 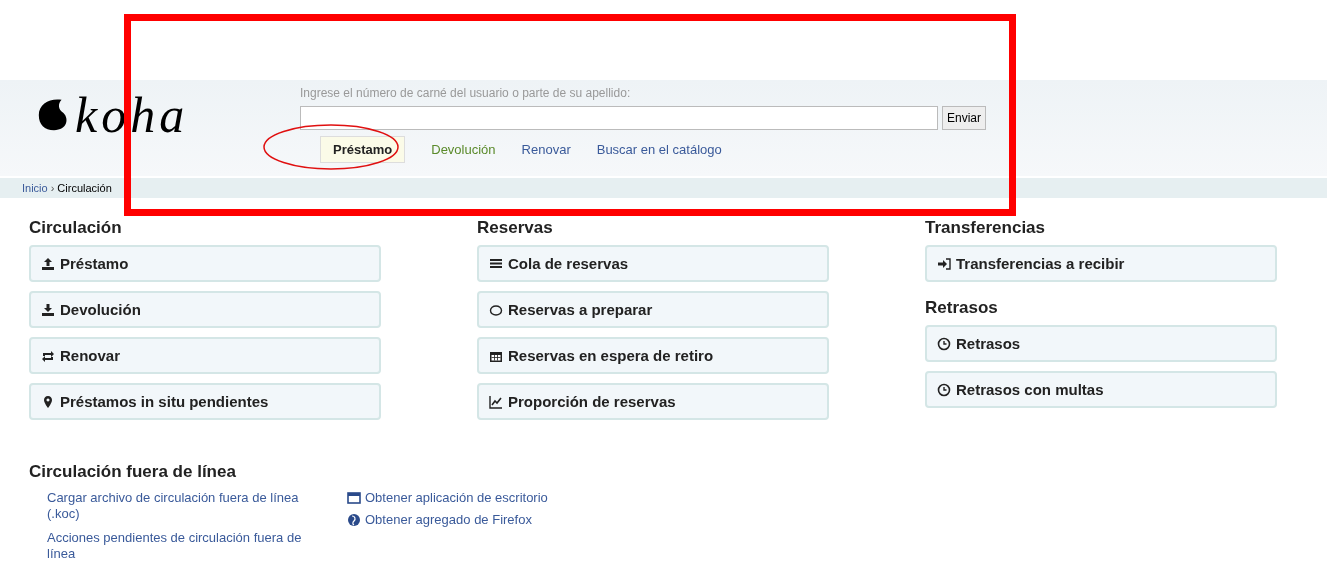 What do you see at coordinates (653, 355) in the screenshot?
I see `circulation-button: Reservas en espera de retiro` at bounding box center [653, 355].